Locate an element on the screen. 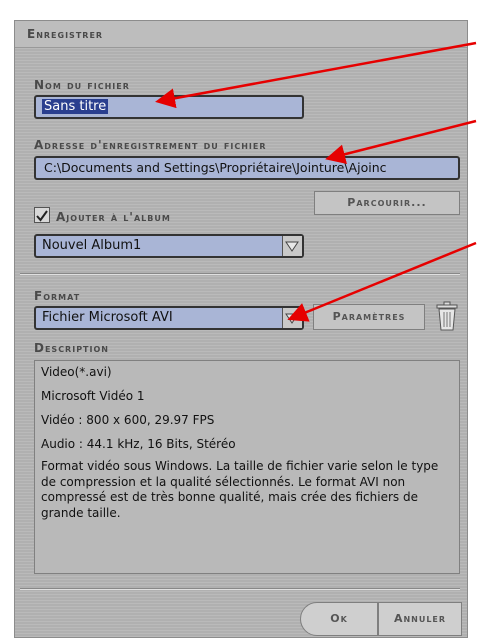  parameters-button: Paramètres is located at coordinates (369, 317).